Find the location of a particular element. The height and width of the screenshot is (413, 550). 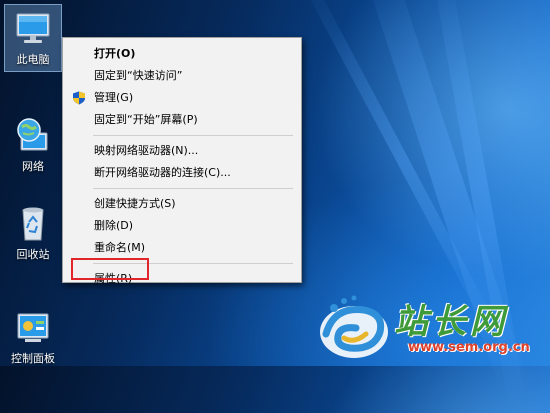

uac-shield-icon is located at coordinates (79, 98).